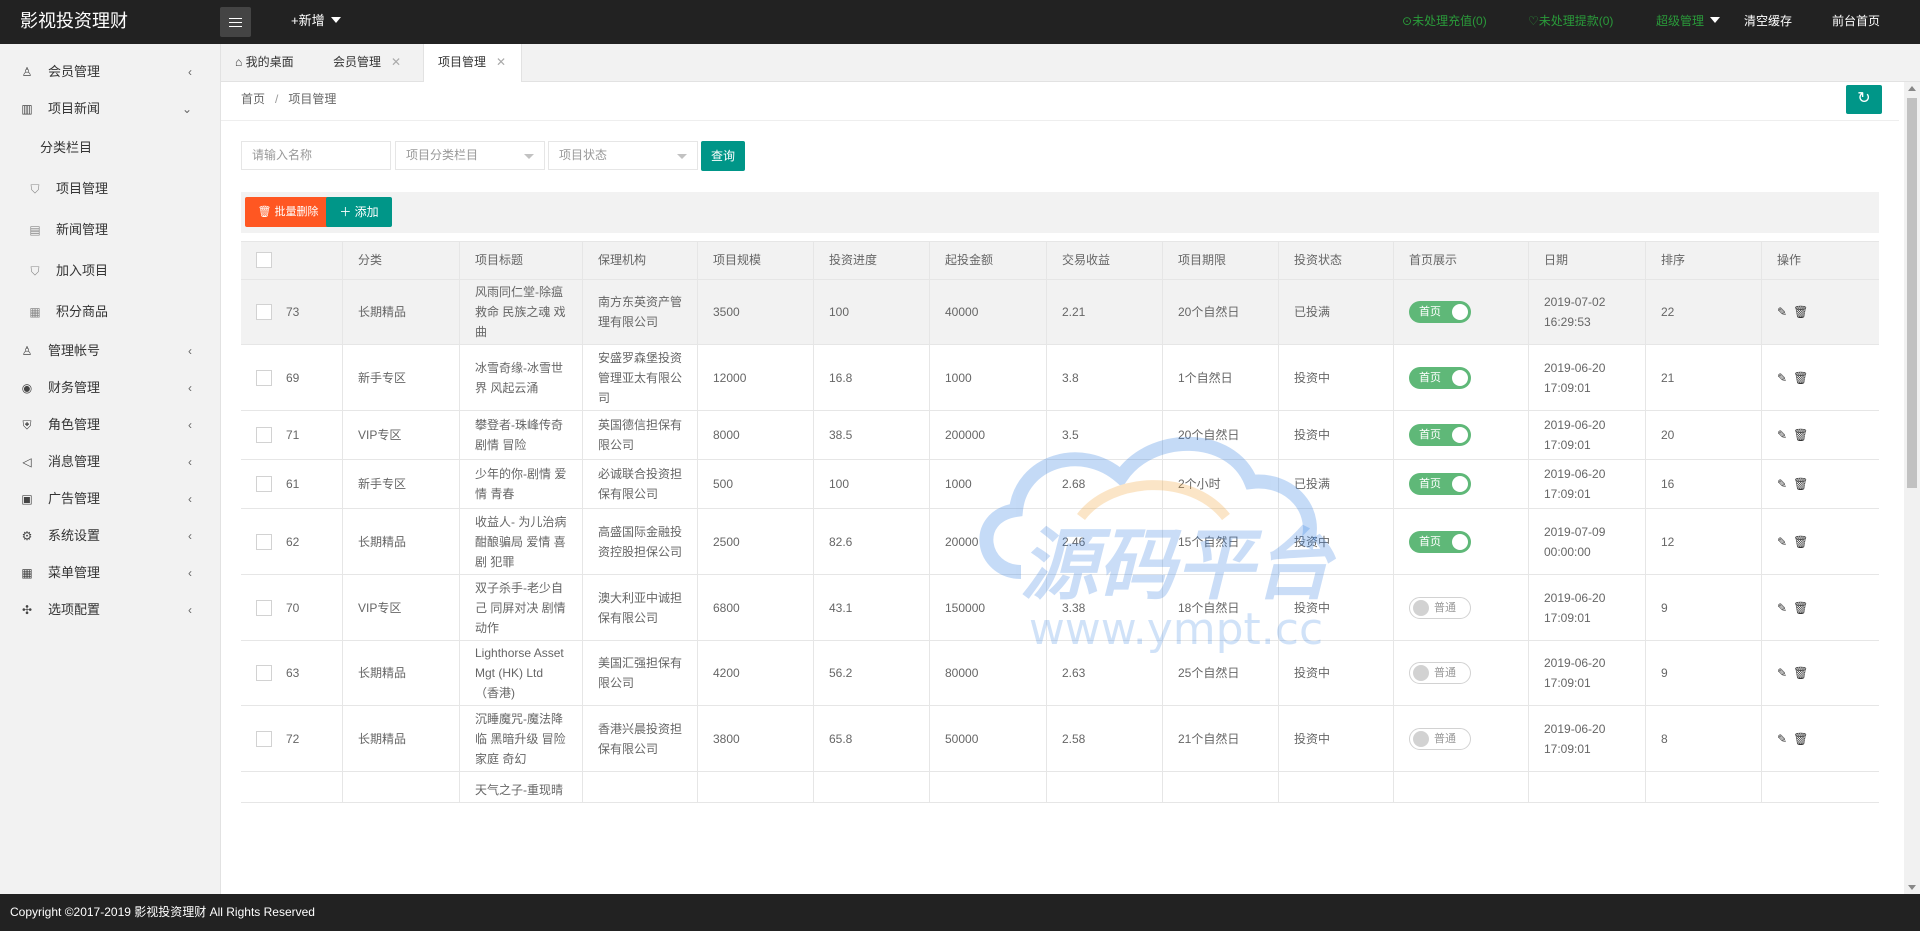 This screenshot has height=931, width=1920. What do you see at coordinates (1768, 21) in the screenshot?
I see `clear-cache-link: 清空缓存` at bounding box center [1768, 21].